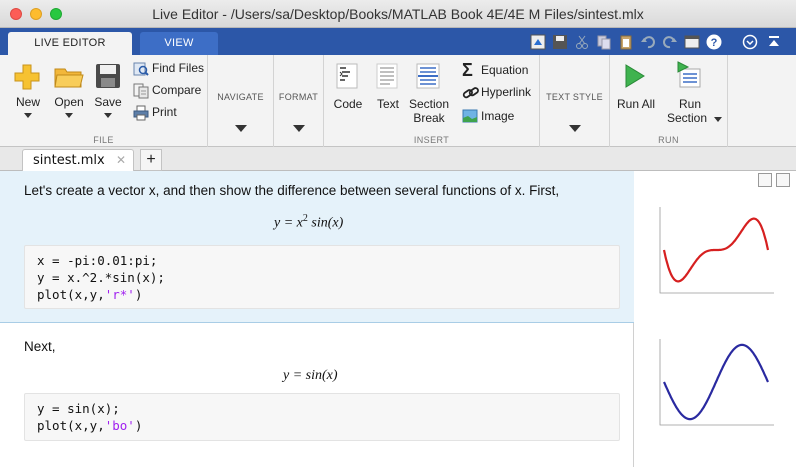 This screenshot has width=796, height=467. I want to click on ribbon-tab-strip: LIVE EDITOR VIEW ?, so click(398, 41).